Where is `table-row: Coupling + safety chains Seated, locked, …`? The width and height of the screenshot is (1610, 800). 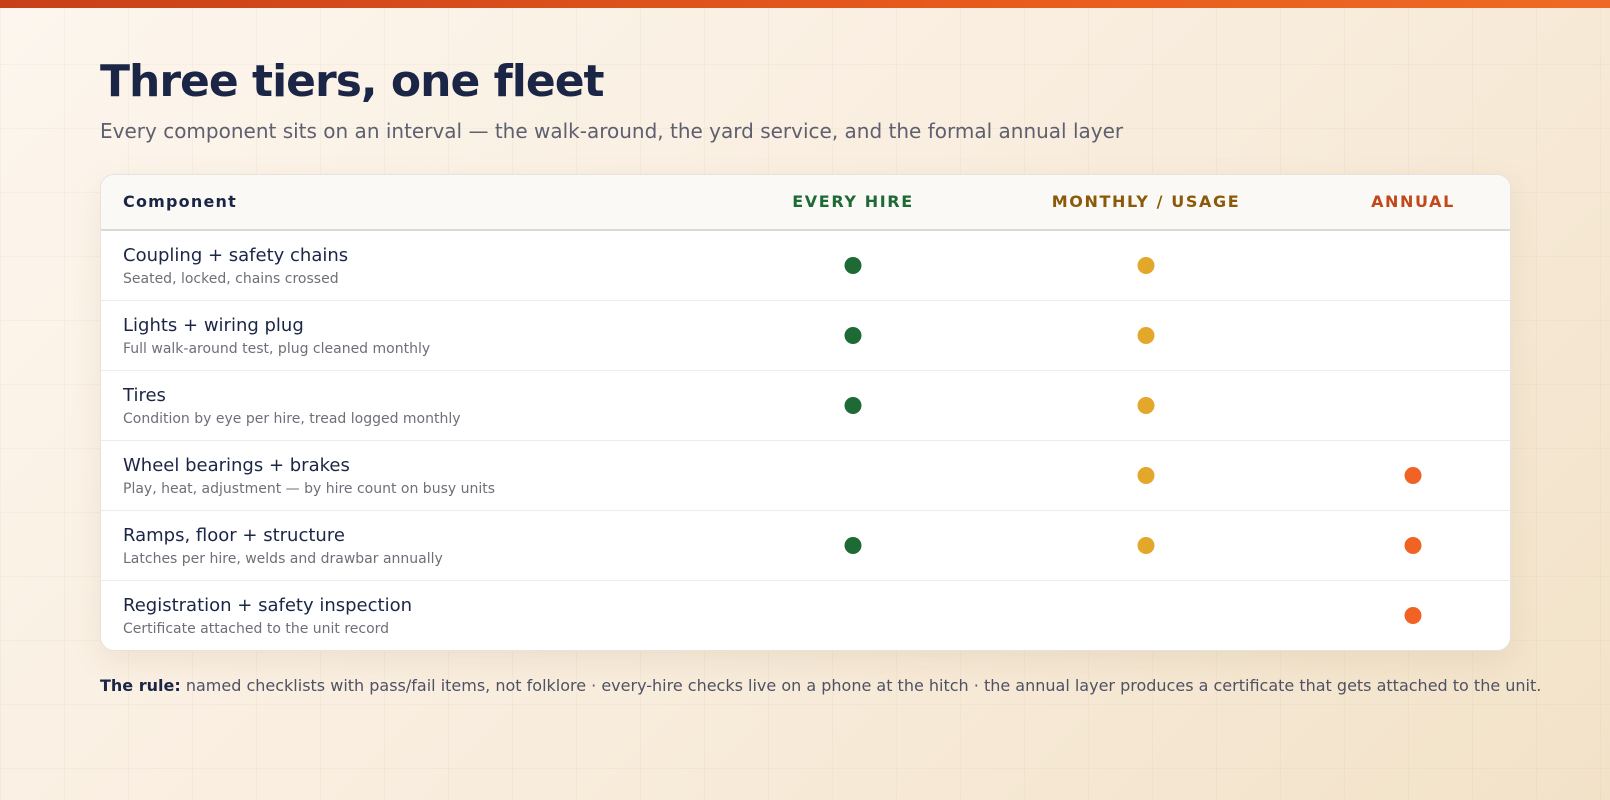
table-row: Coupling + safety chains Seated, locked, … is located at coordinates (805, 266).